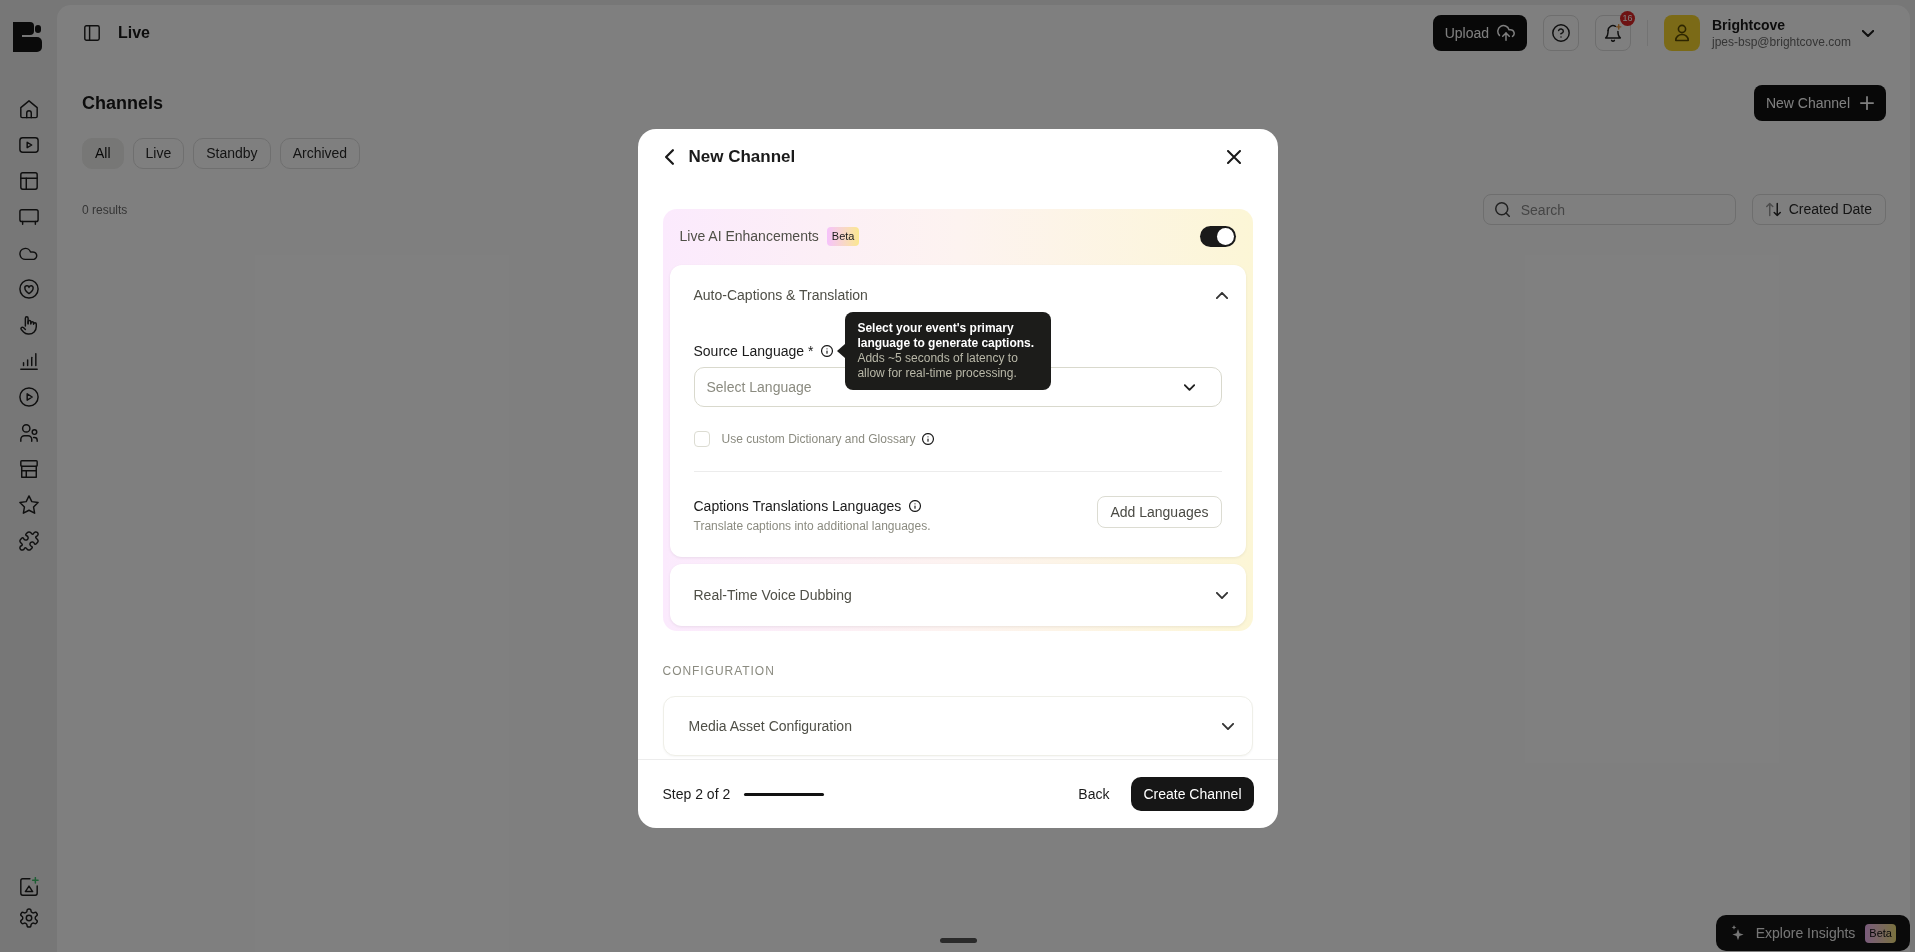  Describe the element at coordinates (1819, 103) in the screenshot. I see `new-channel-button: New Channel` at that location.